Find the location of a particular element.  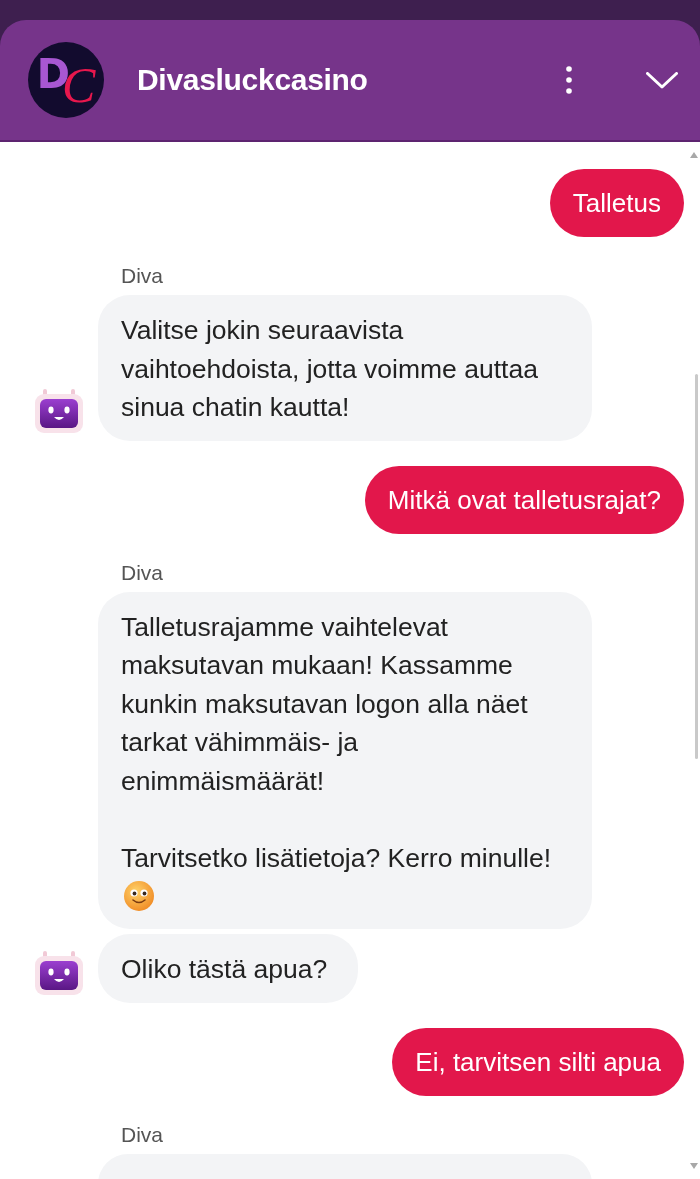

chat-title: Divasluckcasino is located at coordinates (252, 80).